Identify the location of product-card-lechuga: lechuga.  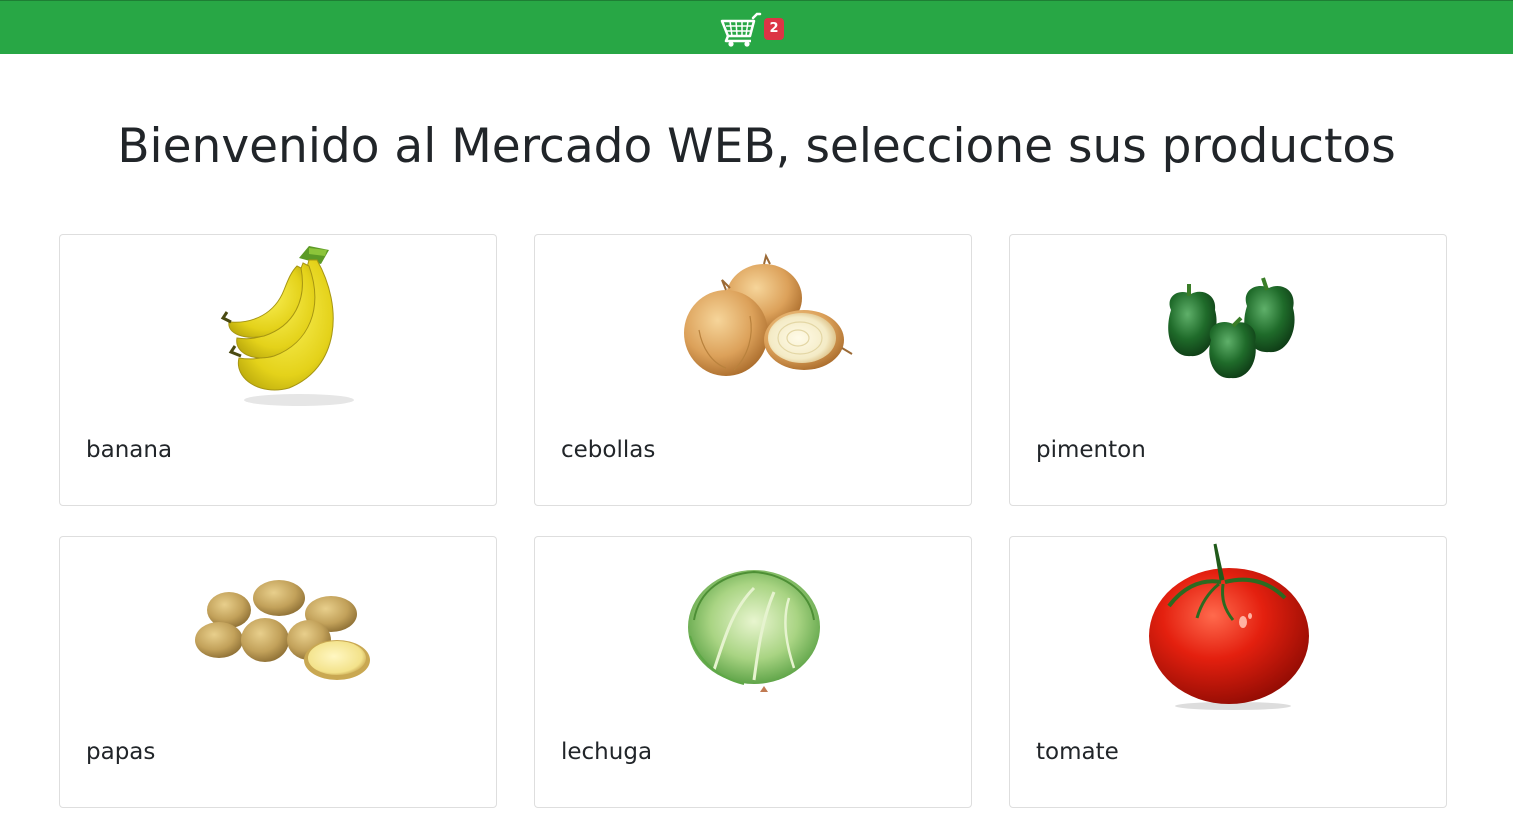
(753, 672).